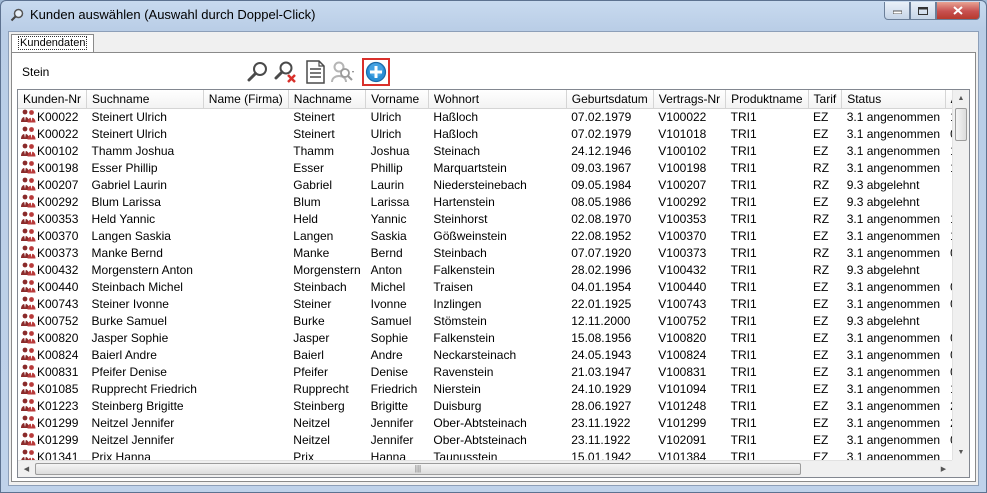 The width and height of the screenshot is (987, 493). Describe the element at coordinates (923, 11) in the screenshot. I see `maximize-button` at that location.